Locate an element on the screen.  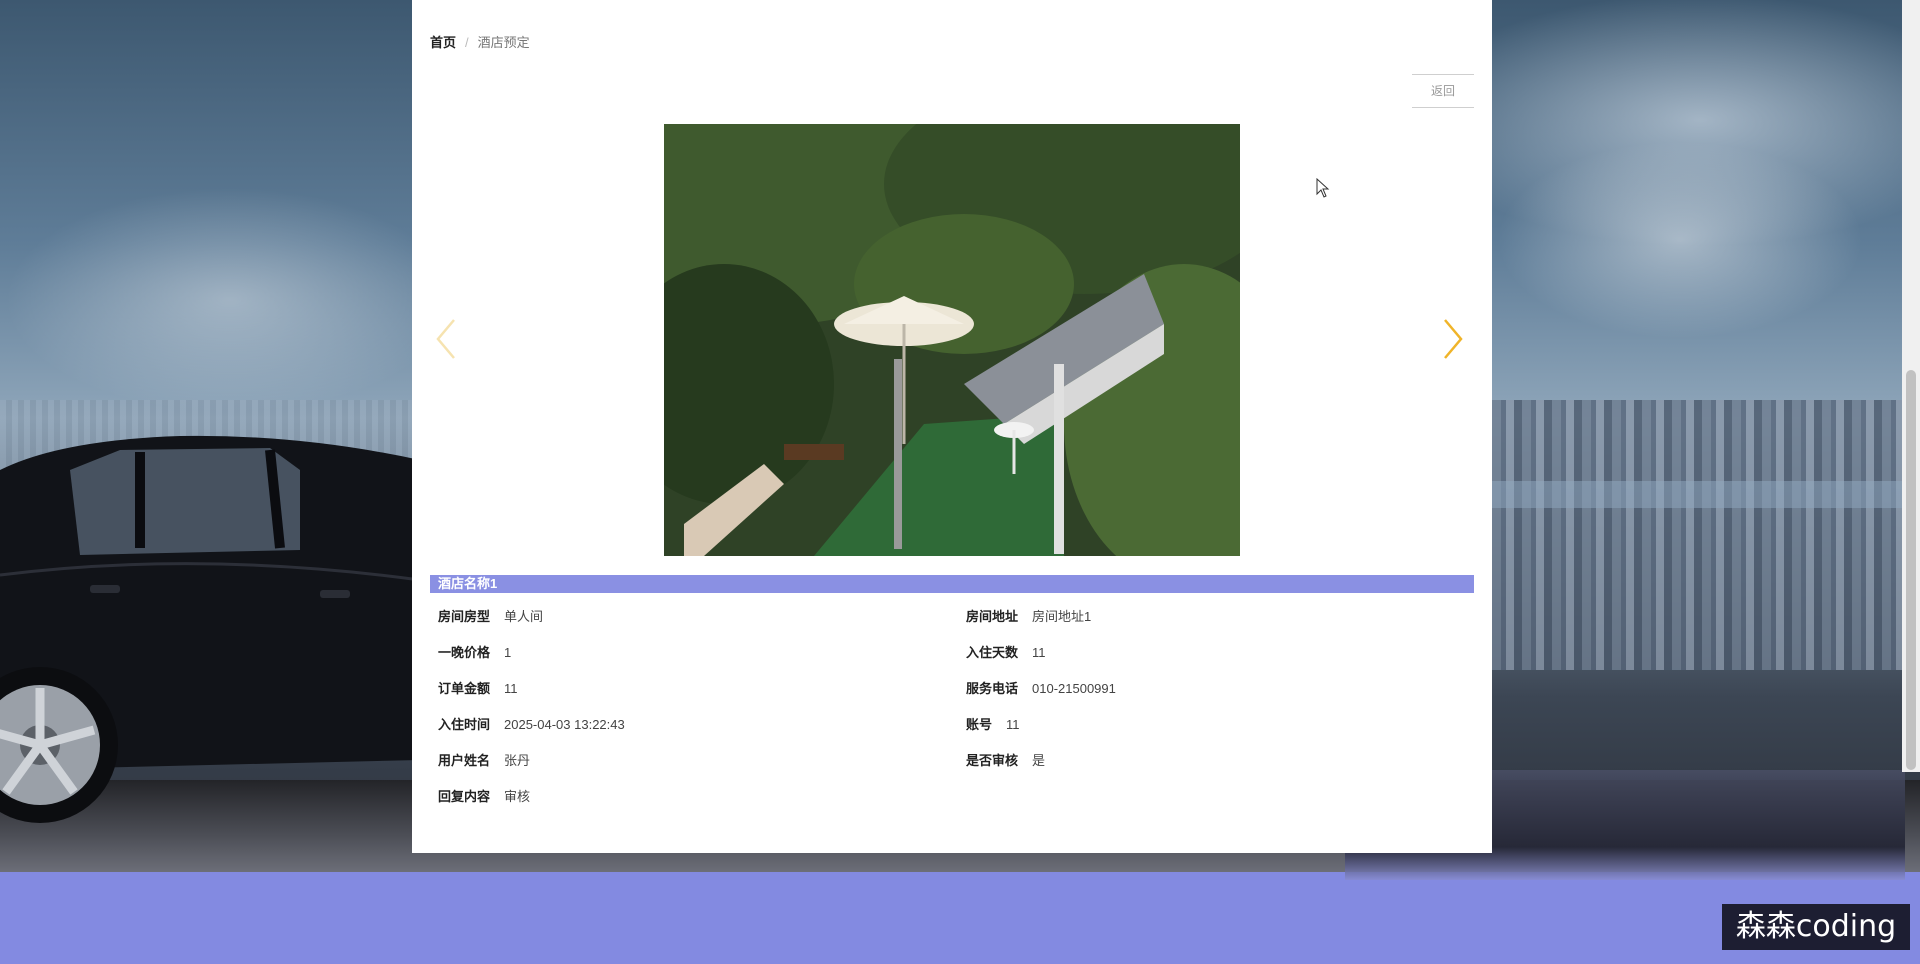
chevron-right-icon is located at coordinates (1453, 339).